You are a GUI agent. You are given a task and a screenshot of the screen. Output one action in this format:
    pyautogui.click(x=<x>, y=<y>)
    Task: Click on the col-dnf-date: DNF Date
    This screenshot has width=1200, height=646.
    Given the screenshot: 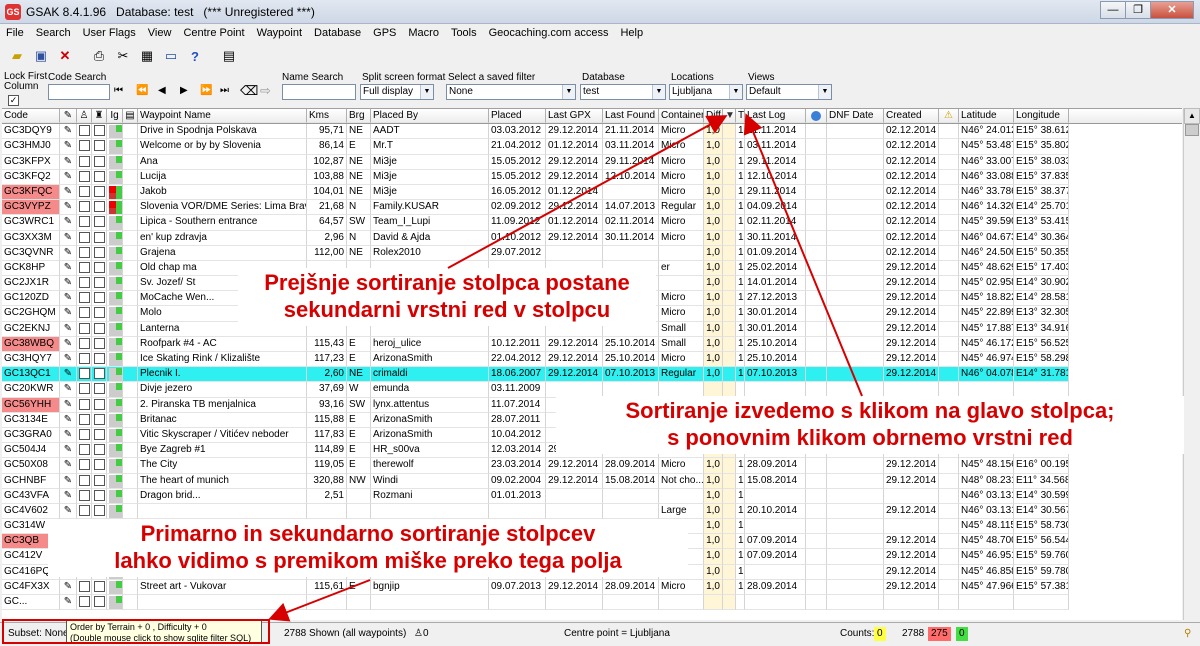 What is the action you would take?
    pyautogui.click(x=855, y=116)
    